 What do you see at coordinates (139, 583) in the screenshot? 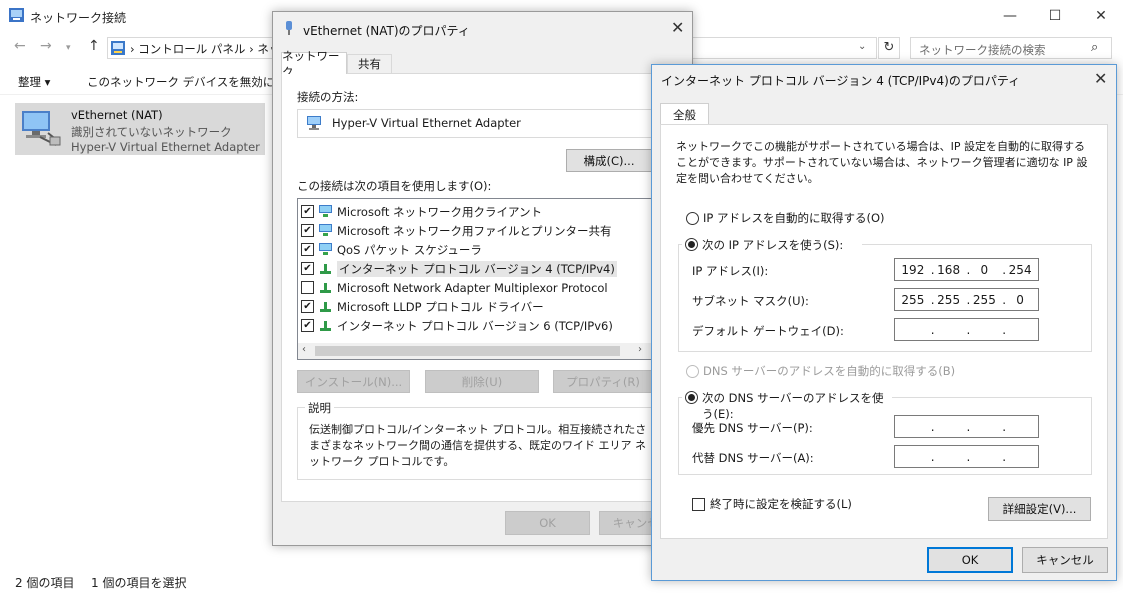
I see `selected-count: 1 個の項目を選択` at bounding box center [139, 583].